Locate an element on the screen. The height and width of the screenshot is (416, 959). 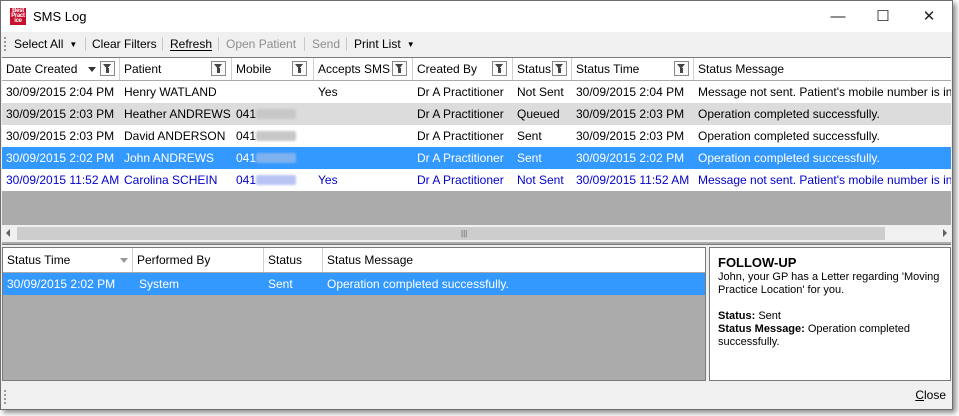
maximize-button: ☐ is located at coordinates (883, 16).